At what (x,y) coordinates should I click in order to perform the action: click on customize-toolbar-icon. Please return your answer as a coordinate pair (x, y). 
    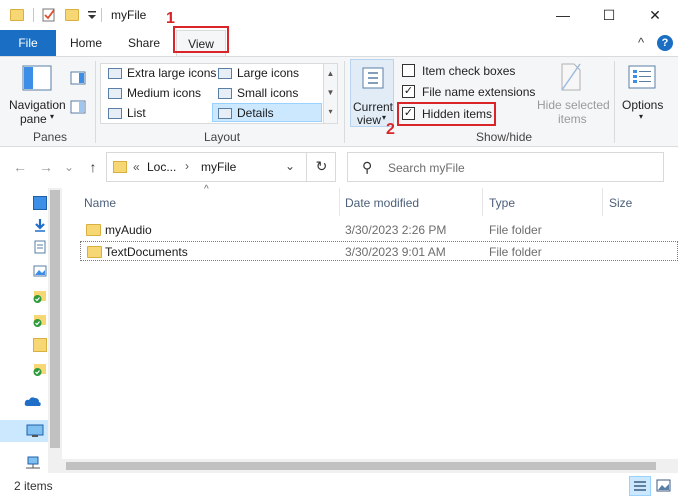
    Looking at the image, I should click on (92, 15).